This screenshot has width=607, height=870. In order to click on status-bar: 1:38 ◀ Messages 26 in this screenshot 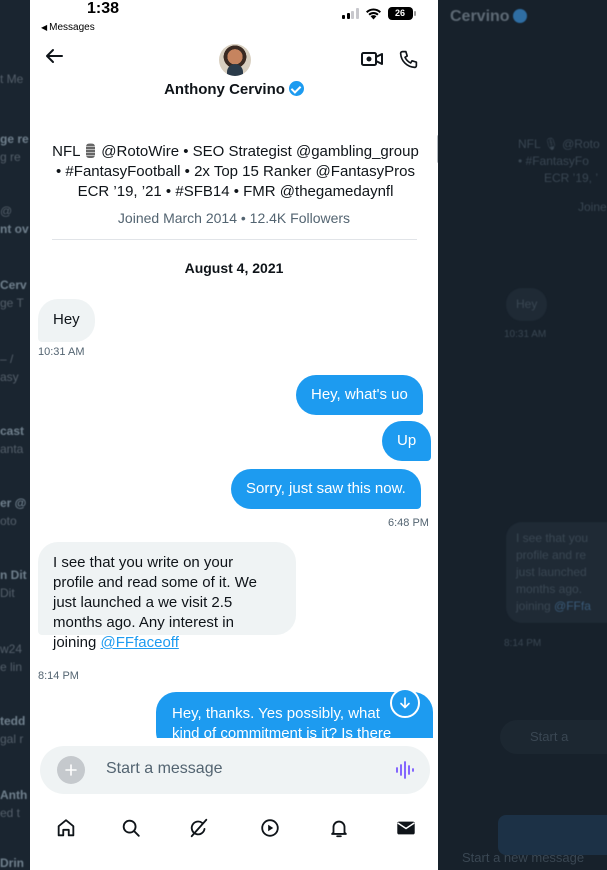, I will do `click(234, 20)`.